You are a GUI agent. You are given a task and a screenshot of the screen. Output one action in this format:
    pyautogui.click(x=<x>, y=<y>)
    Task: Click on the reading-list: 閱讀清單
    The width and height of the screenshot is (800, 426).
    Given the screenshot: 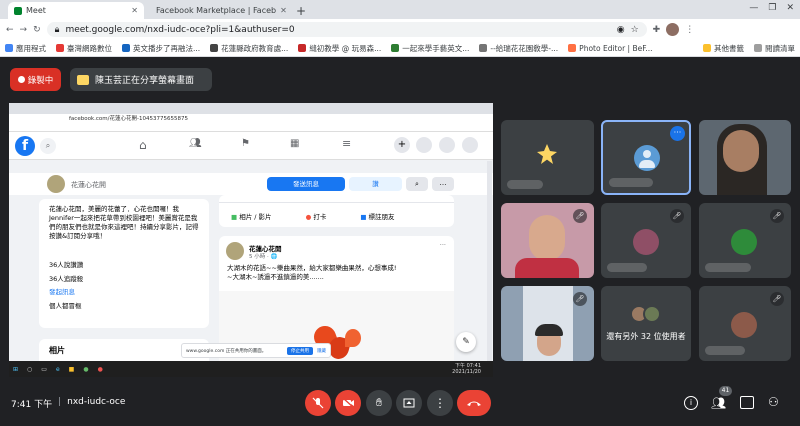 What is the action you would take?
    pyautogui.click(x=774, y=48)
    